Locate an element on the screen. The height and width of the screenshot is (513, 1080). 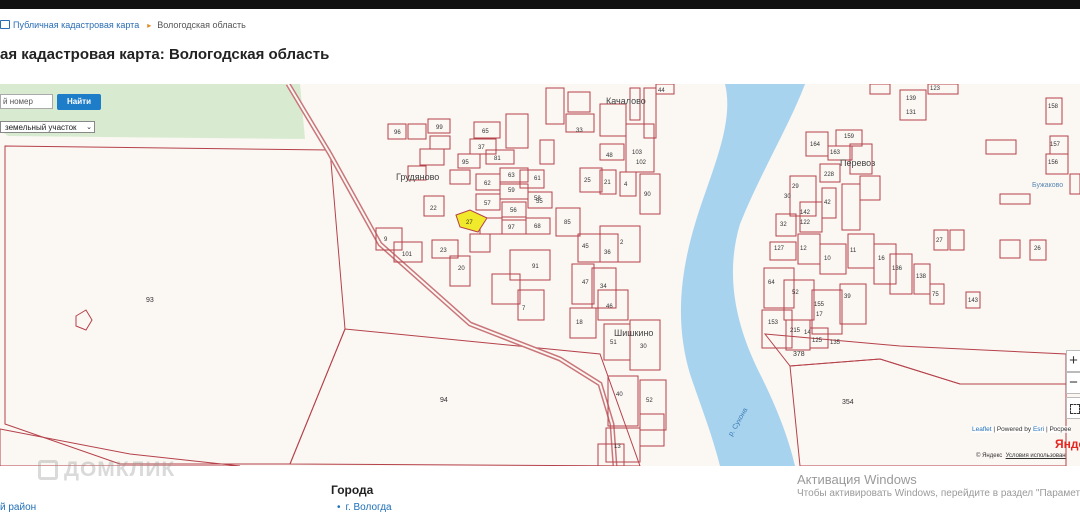
district-link: й район is located at coordinates (18, 507).